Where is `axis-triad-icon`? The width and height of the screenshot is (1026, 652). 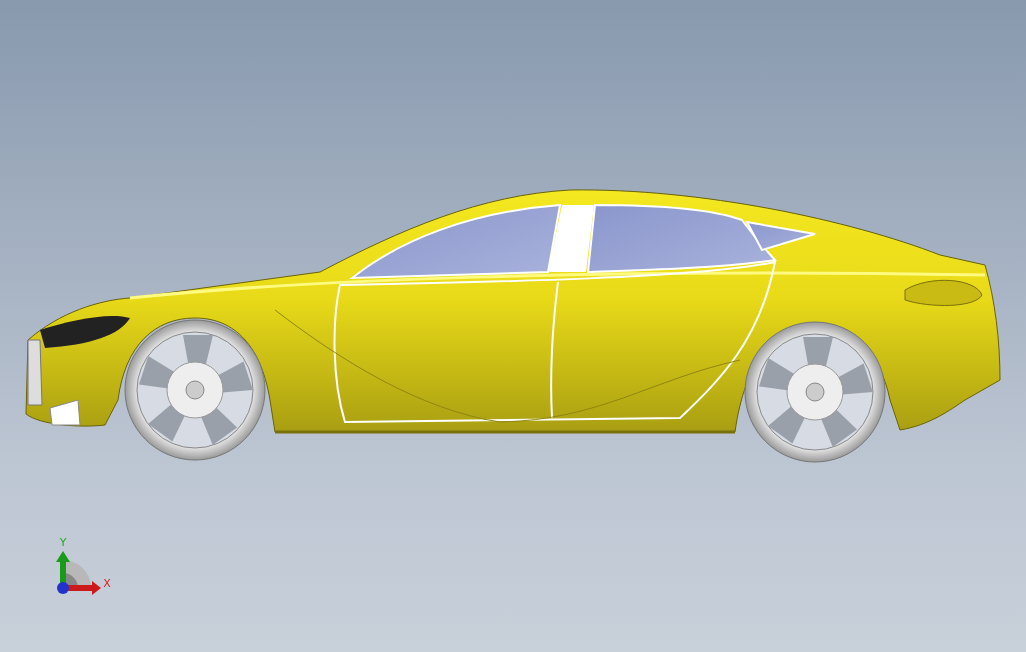
axis-triad-icon is located at coordinates (78, 573).